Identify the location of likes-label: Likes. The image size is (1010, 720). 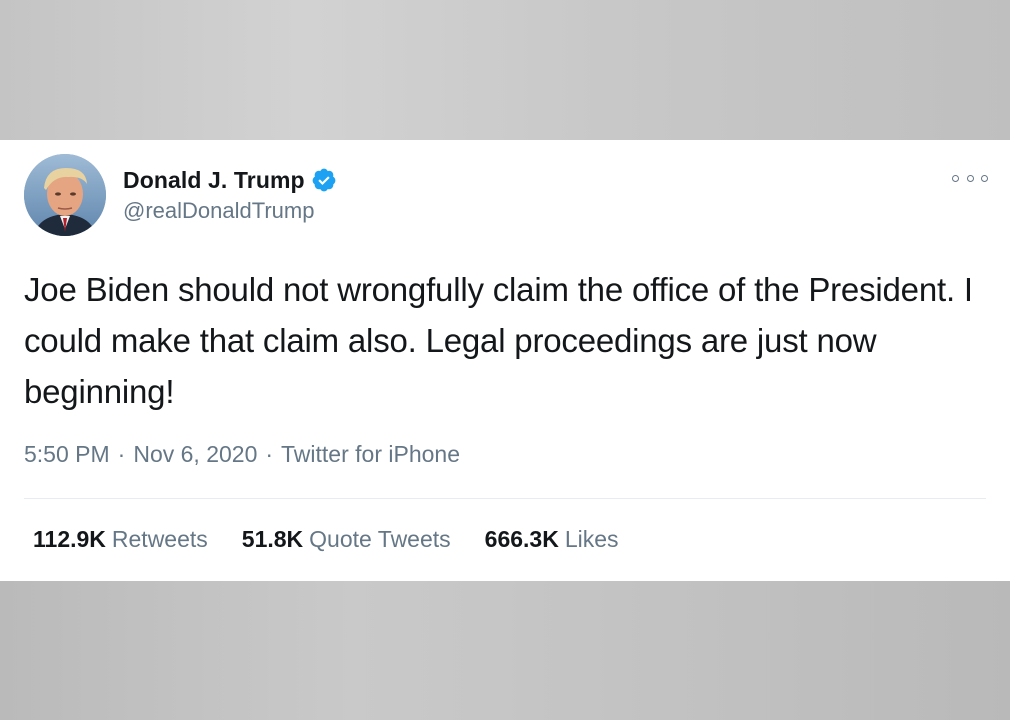
(591, 539).